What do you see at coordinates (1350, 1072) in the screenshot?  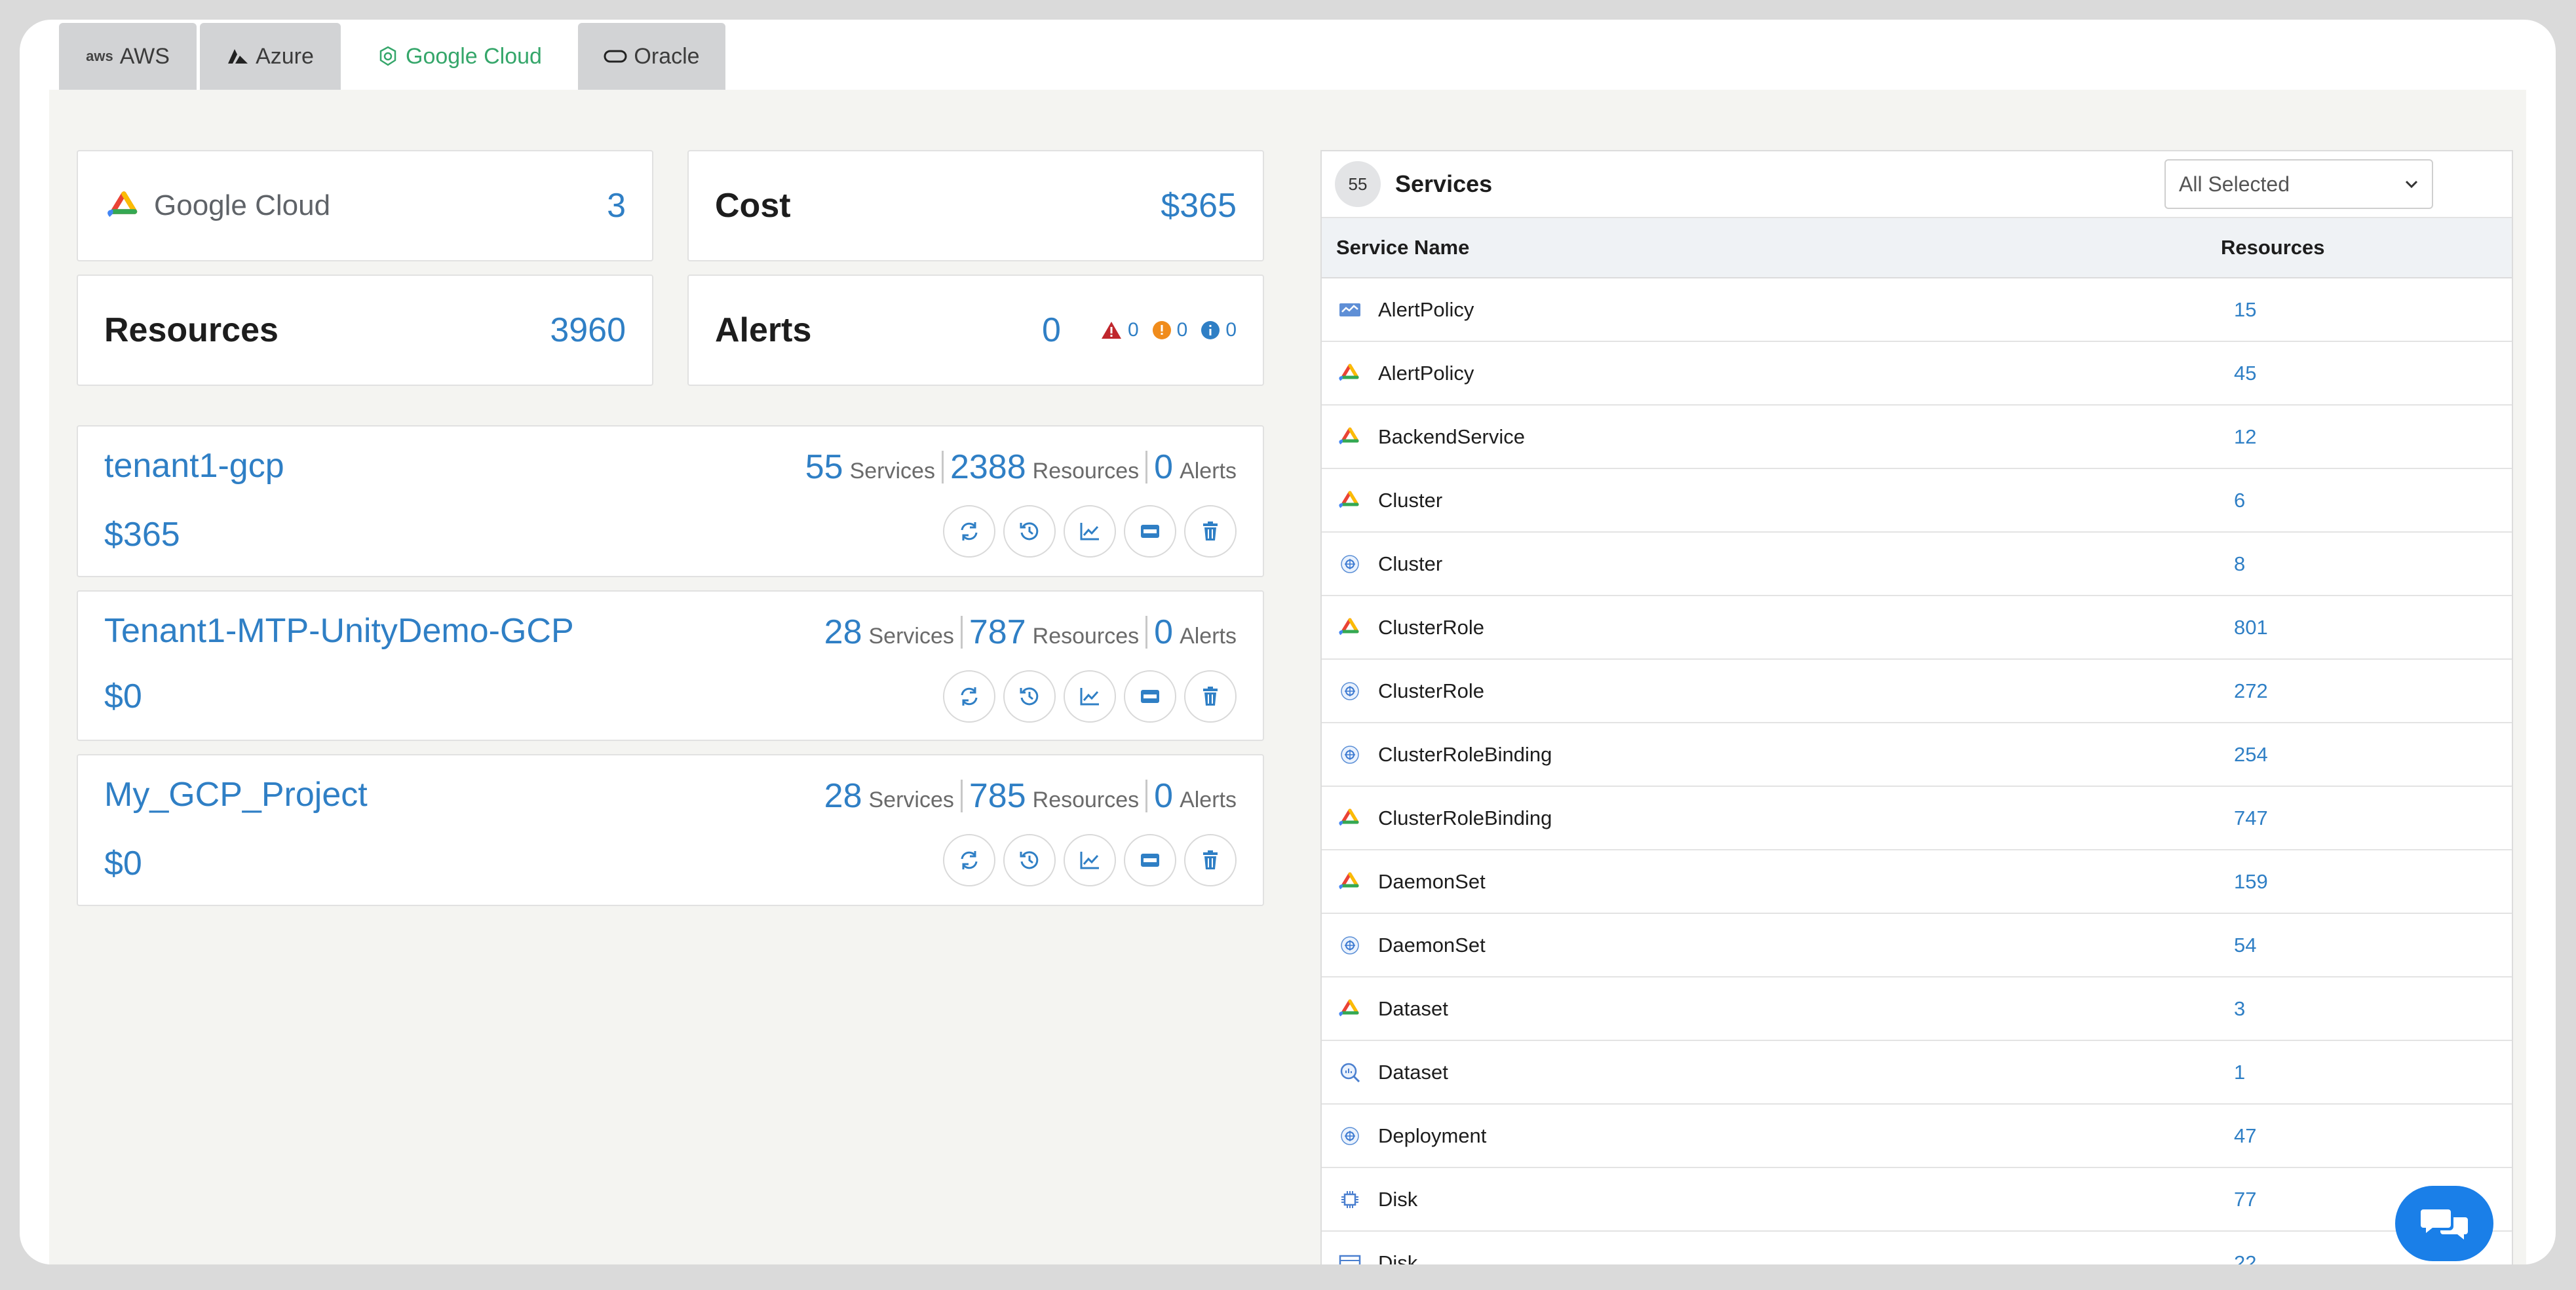 I see `bigquery-icon` at bounding box center [1350, 1072].